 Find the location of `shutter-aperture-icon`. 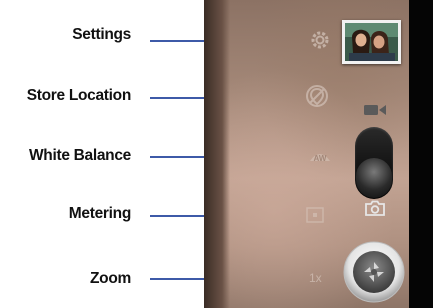

shutter-aperture-icon is located at coordinates (374, 272).